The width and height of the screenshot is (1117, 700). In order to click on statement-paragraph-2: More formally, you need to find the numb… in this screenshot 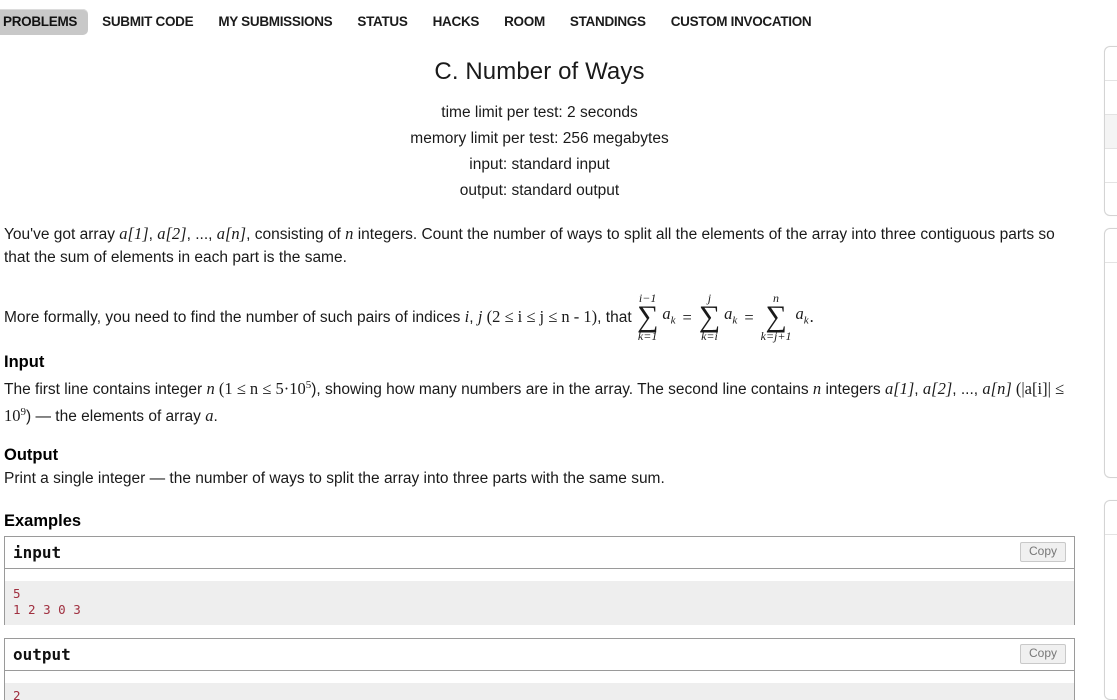, I will do `click(539, 317)`.